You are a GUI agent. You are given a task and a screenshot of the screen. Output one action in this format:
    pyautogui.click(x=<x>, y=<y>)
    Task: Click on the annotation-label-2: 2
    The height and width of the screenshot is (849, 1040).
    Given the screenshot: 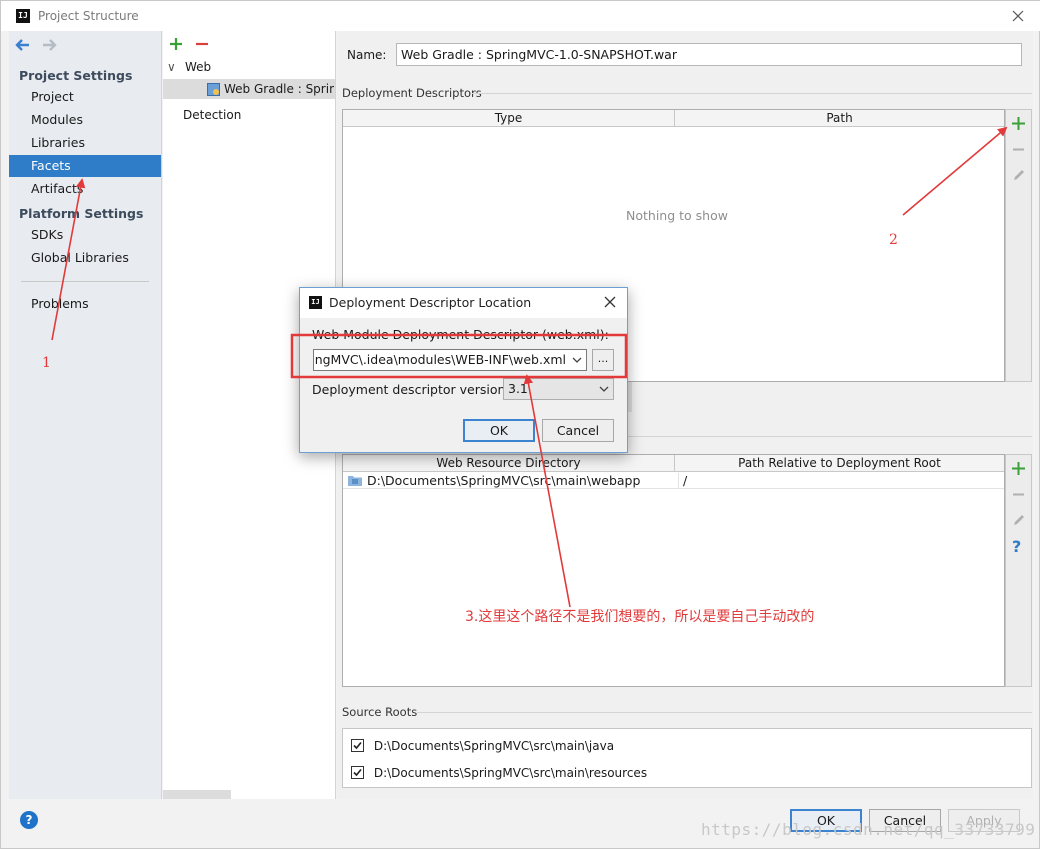 What is the action you would take?
    pyautogui.click(x=893, y=240)
    